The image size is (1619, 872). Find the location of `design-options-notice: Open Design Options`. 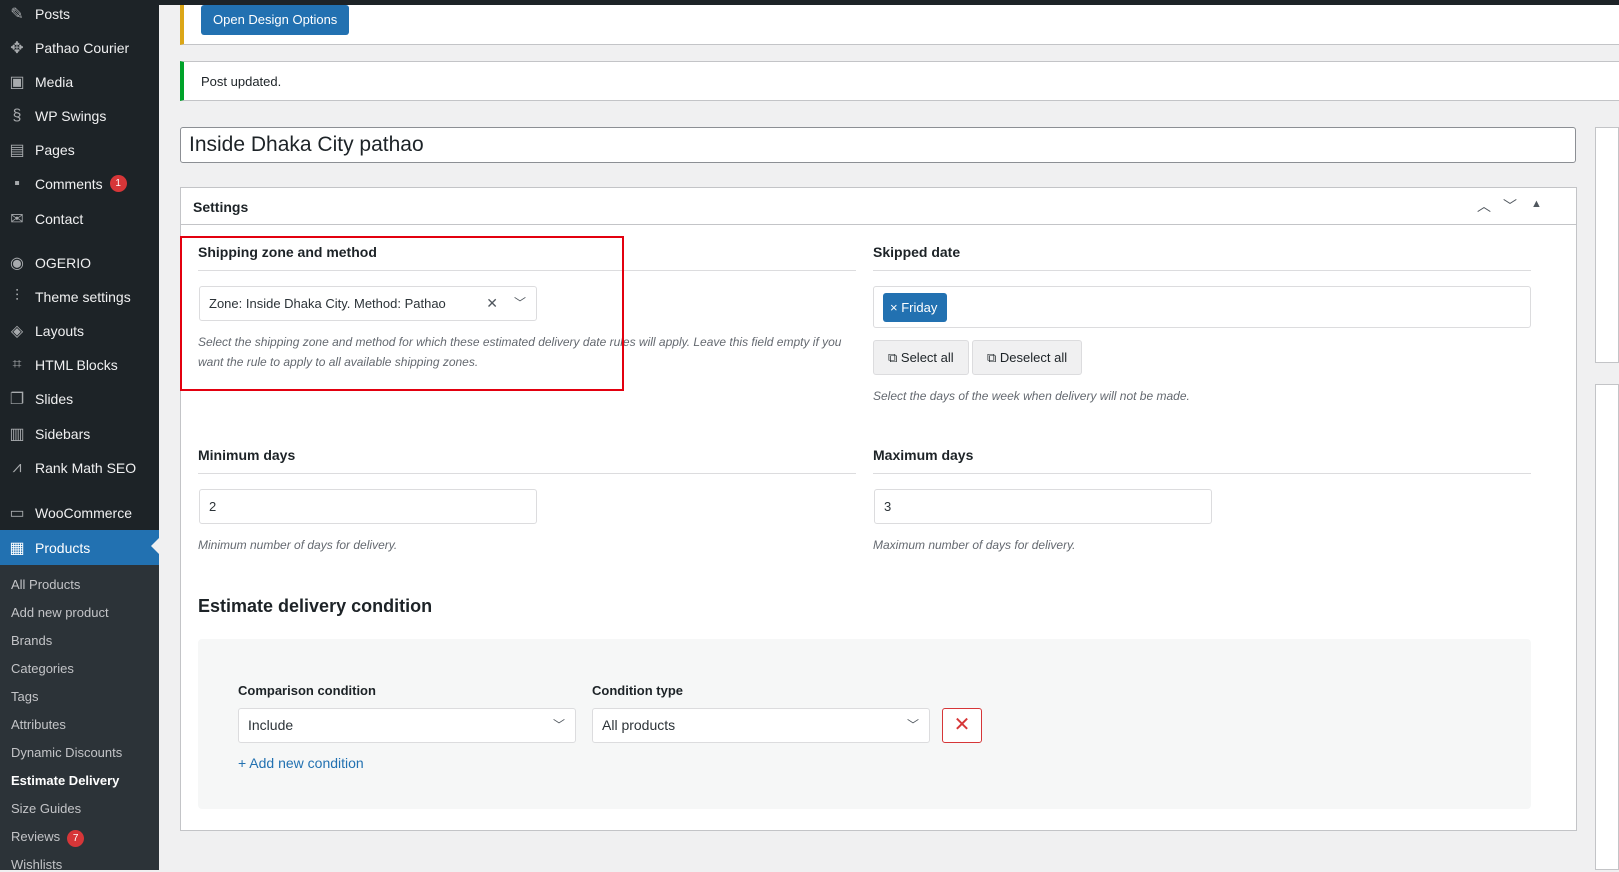

design-options-notice: Open Design Options is located at coordinates (899, 25).